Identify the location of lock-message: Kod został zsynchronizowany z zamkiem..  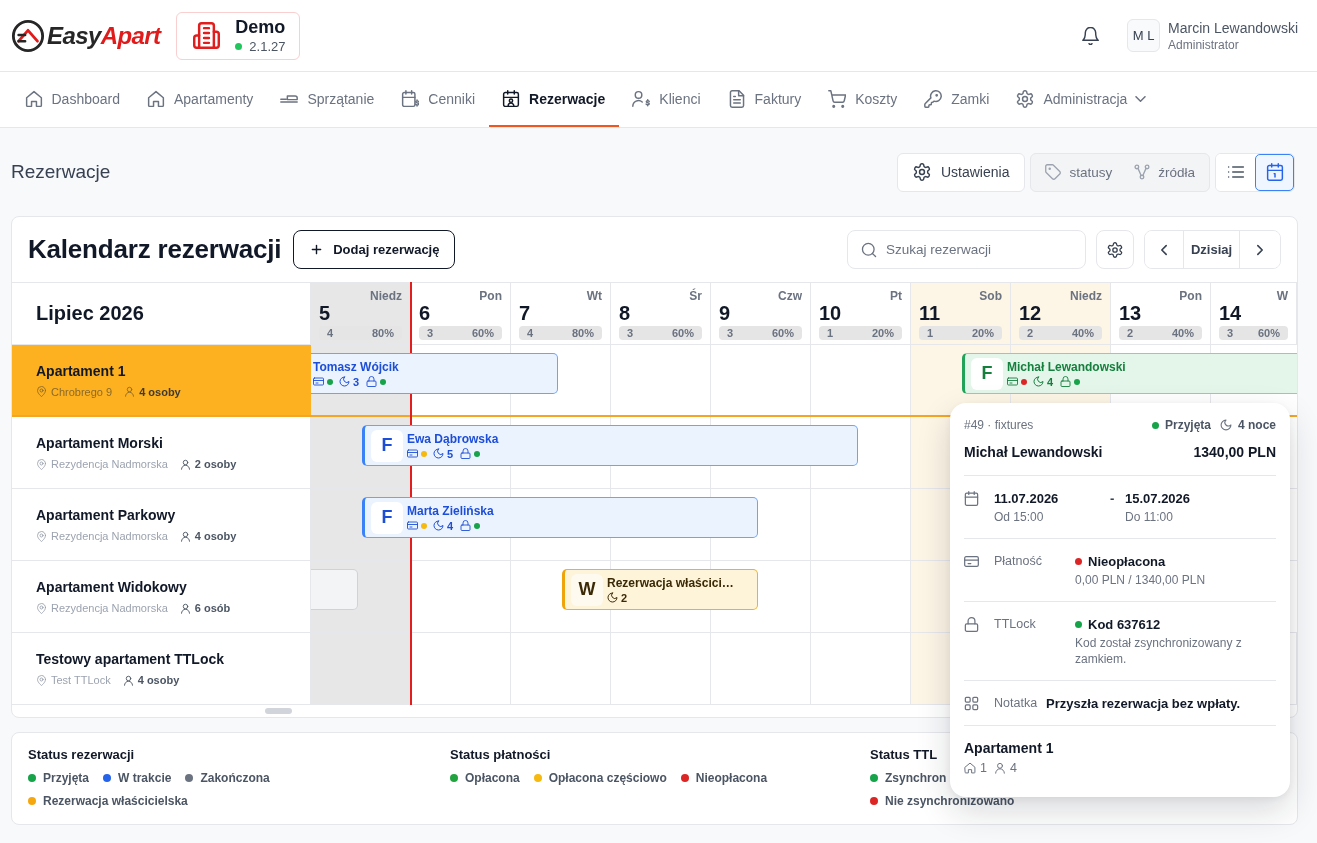
(1159, 651).